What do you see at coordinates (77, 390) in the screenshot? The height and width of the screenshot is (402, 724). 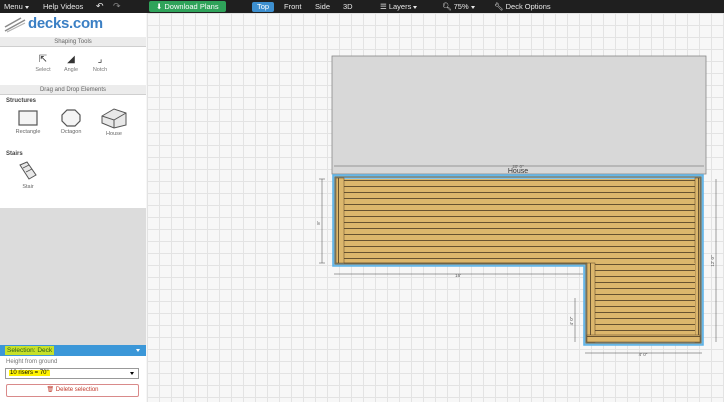 I see `delete-label: Delete selection` at bounding box center [77, 390].